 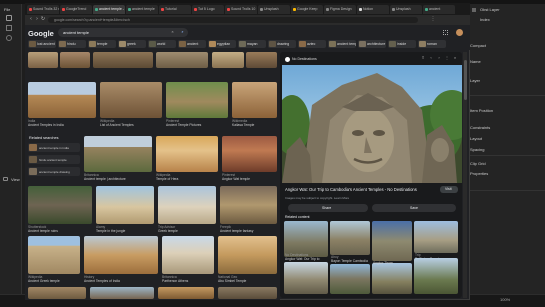 I want to click on result-caption: Pinterest Angkor Wat temple, so click(x=249, y=177).